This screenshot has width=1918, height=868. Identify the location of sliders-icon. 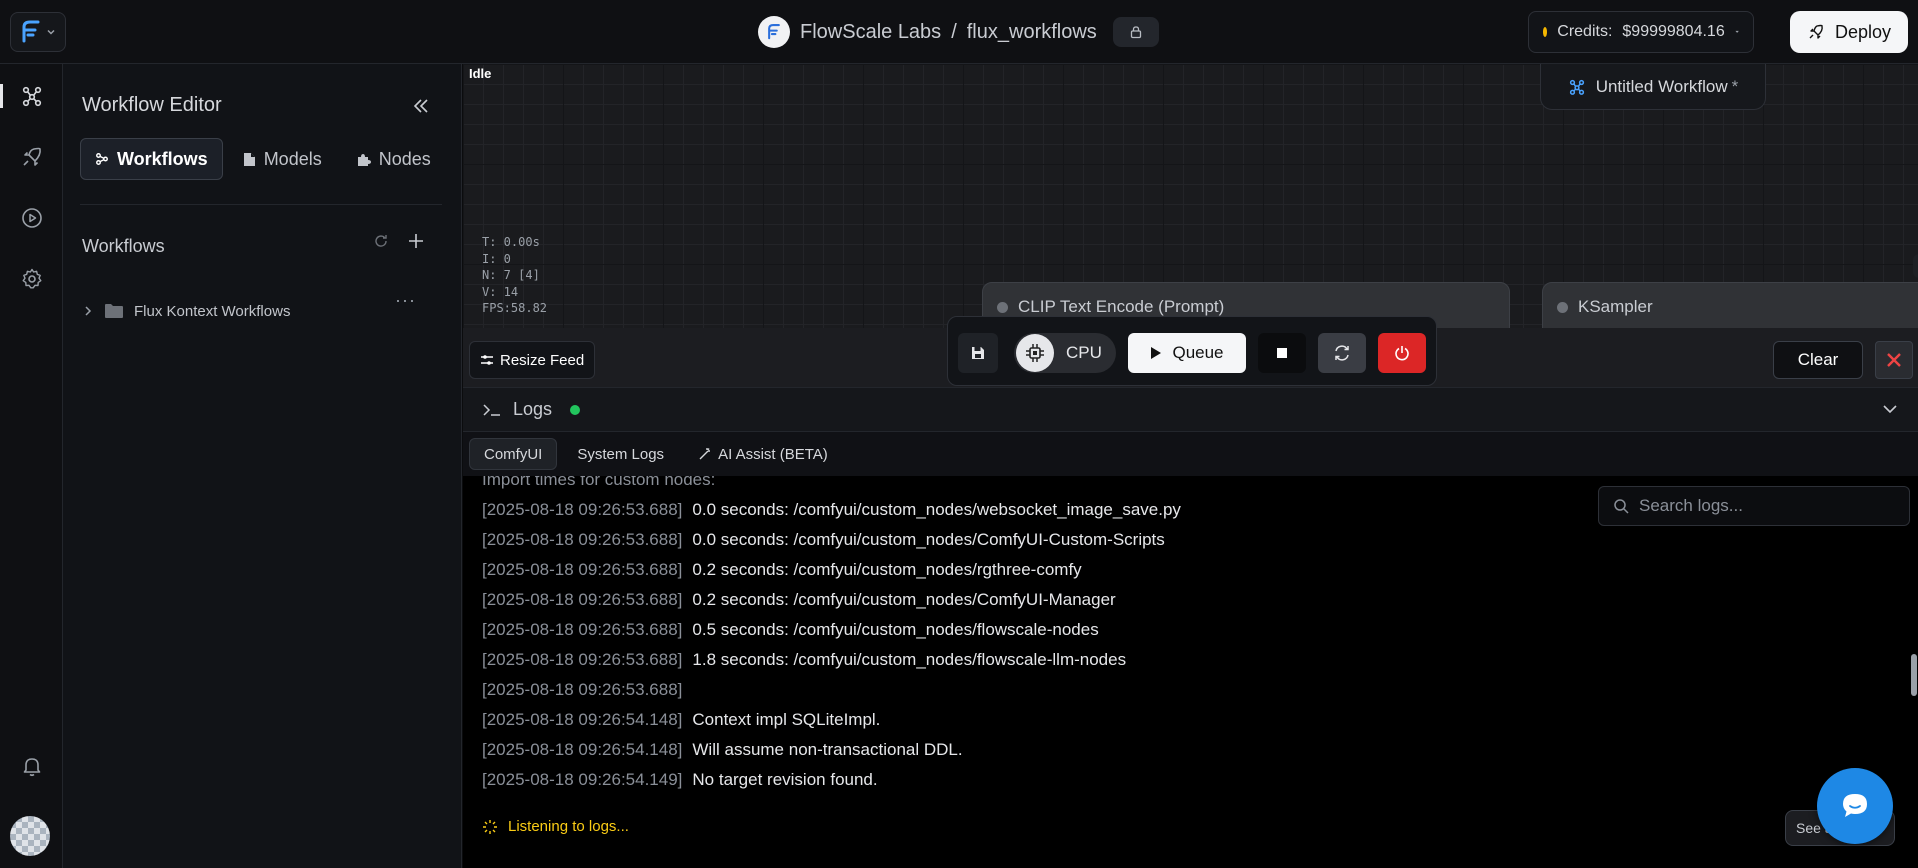
(487, 360).